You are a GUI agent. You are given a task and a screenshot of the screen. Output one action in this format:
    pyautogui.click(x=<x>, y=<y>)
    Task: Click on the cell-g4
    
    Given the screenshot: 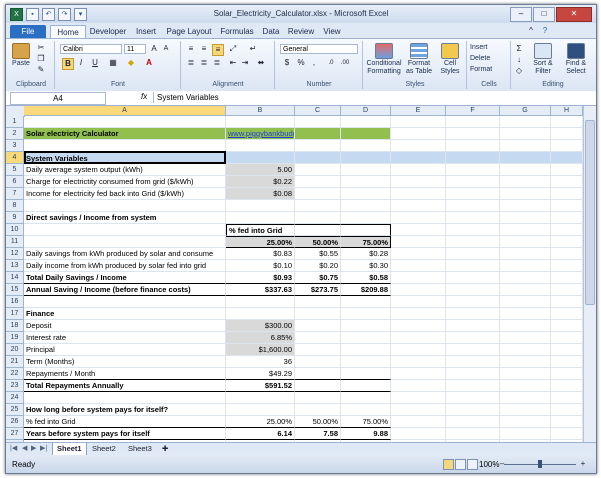 What is the action you would take?
    pyautogui.click(x=525, y=158)
    